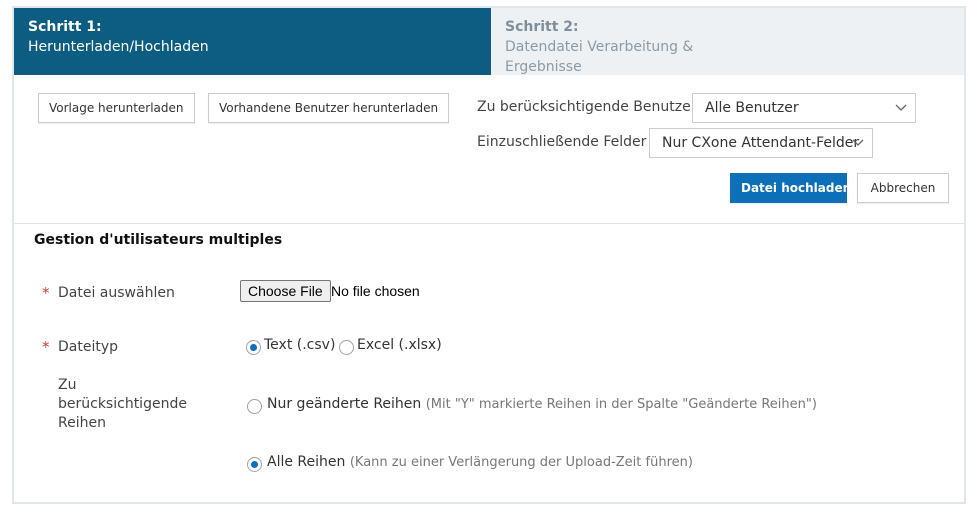 This screenshot has width=979, height=517. I want to click on users-label: Zu berücksichtigende Benutzer, so click(587, 107).